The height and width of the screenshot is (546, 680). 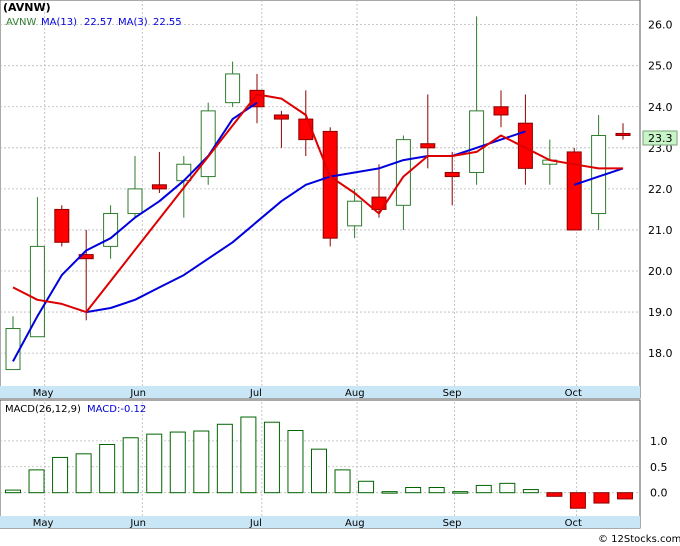 I want to click on price-y-tick-label: 21.0, so click(x=660, y=230).